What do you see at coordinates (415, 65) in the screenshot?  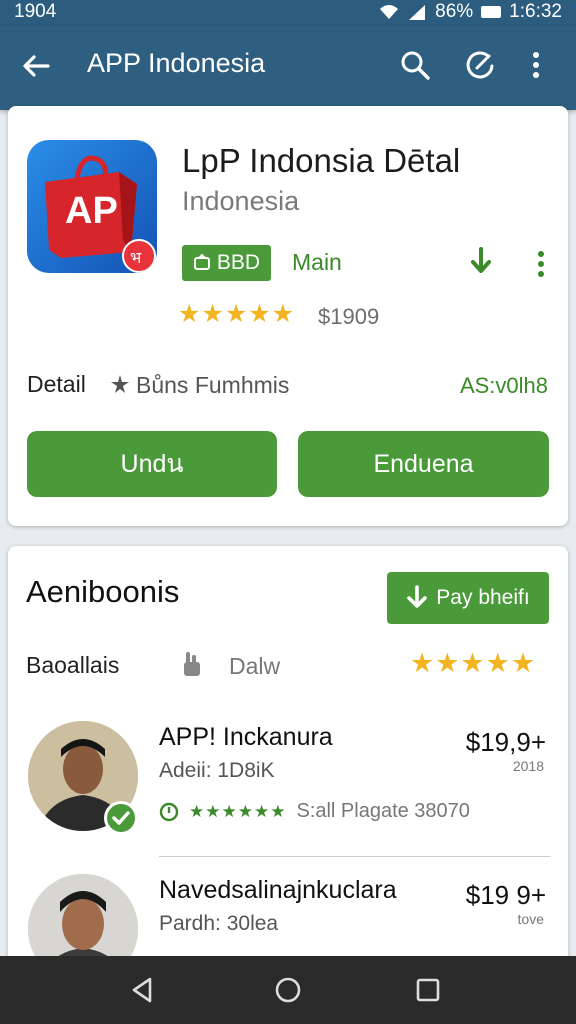 I see `search-icon` at bounding box center [415, 65].